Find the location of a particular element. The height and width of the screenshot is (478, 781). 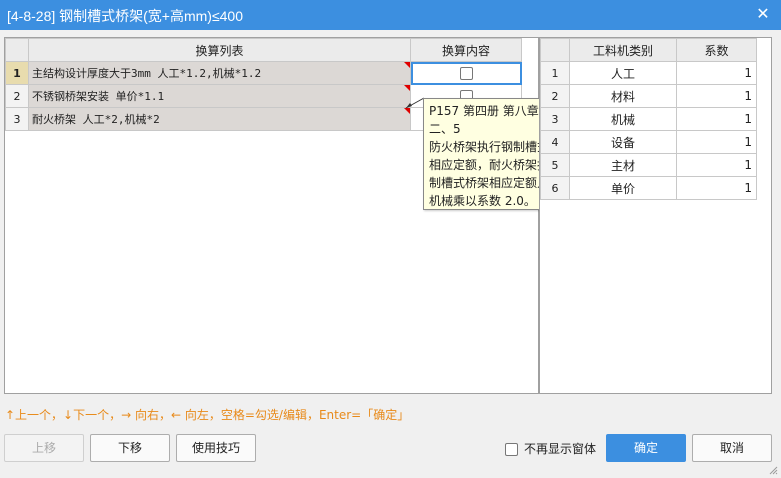

conversion-checkbox-cell is located at coordinates (466, 73).